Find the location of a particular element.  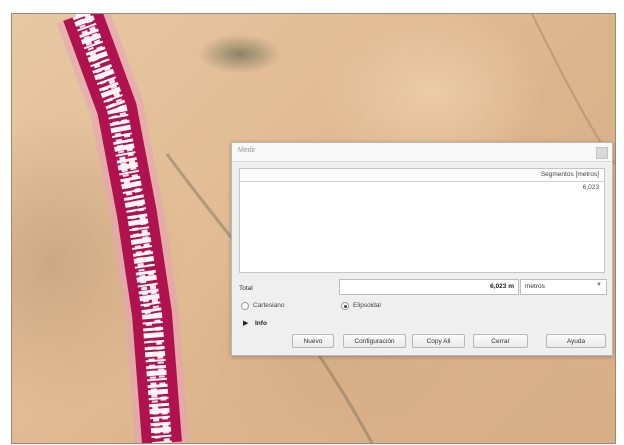

total-value: 6,023 m is located at coordinates (502, 286).